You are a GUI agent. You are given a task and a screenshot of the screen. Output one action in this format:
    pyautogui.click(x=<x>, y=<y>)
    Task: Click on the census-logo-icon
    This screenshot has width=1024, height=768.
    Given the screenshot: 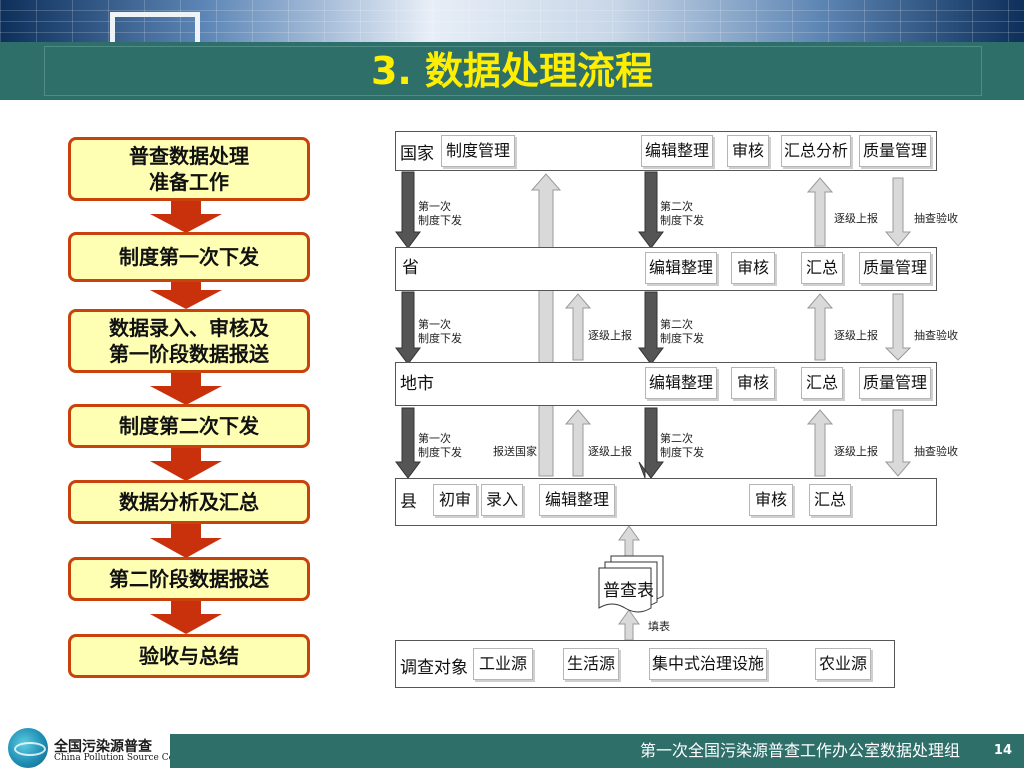 What is the action you would take?
    pyautogui.click(x=28, y=748)
    